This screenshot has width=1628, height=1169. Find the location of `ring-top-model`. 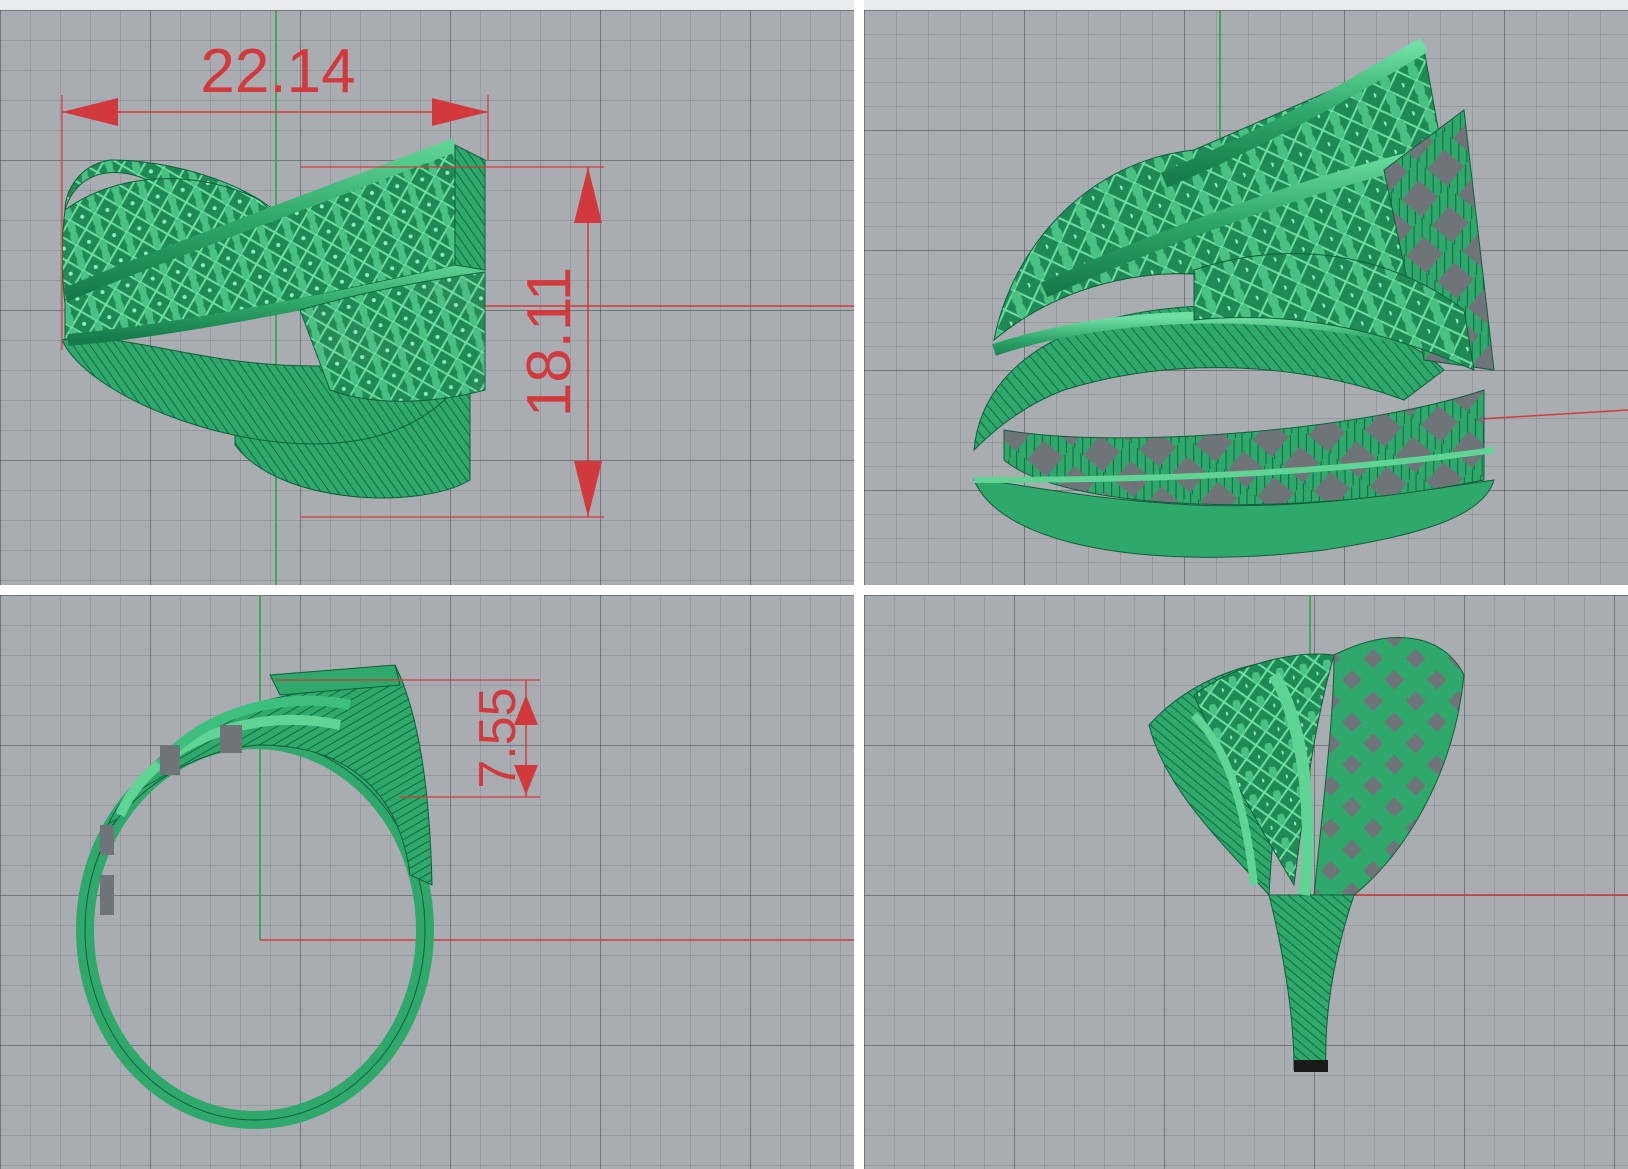

ring-top-model is located at coordinates (1306, 854).